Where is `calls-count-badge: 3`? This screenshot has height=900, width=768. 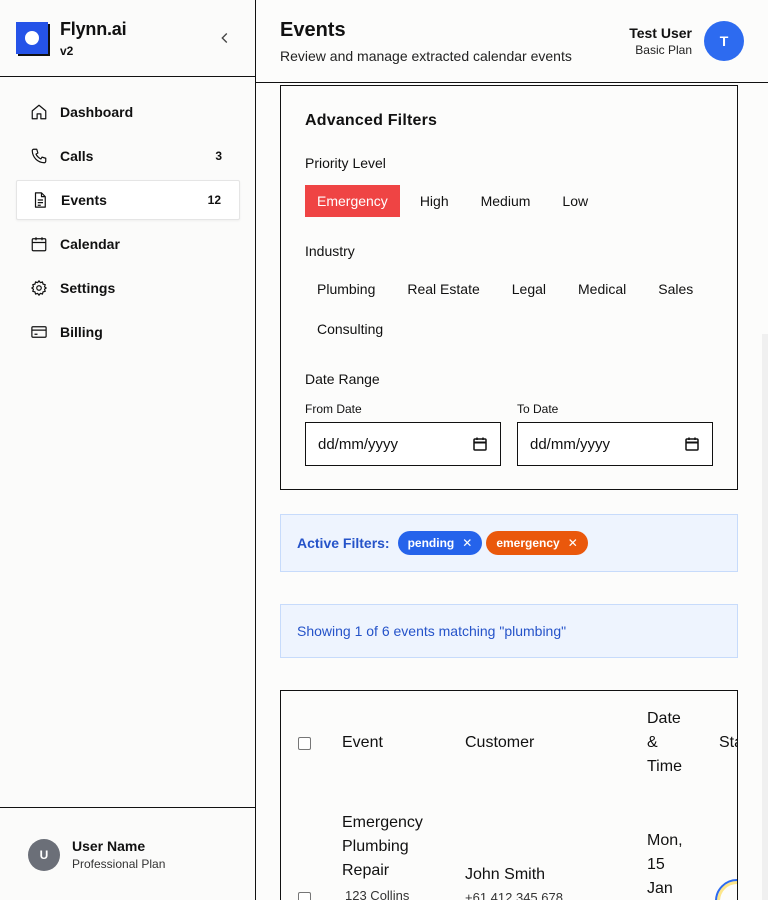
calls-count-badge: 3 is located at coordinates (218, 156).